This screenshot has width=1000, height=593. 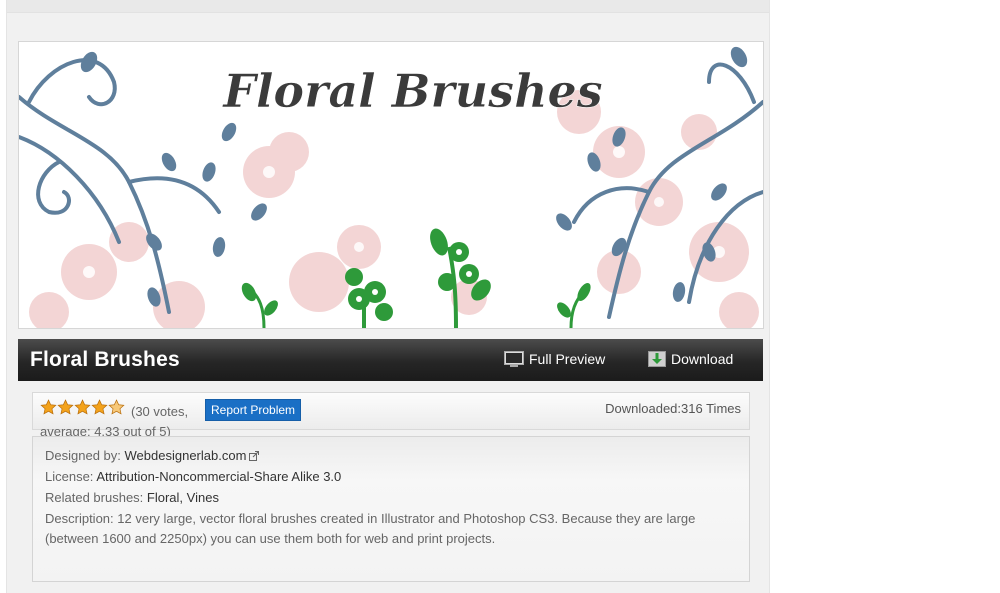 What do you see at coordinates (69, 476) in the screenshot?
I see `license-label: License:` at bounding box center [69, 476].